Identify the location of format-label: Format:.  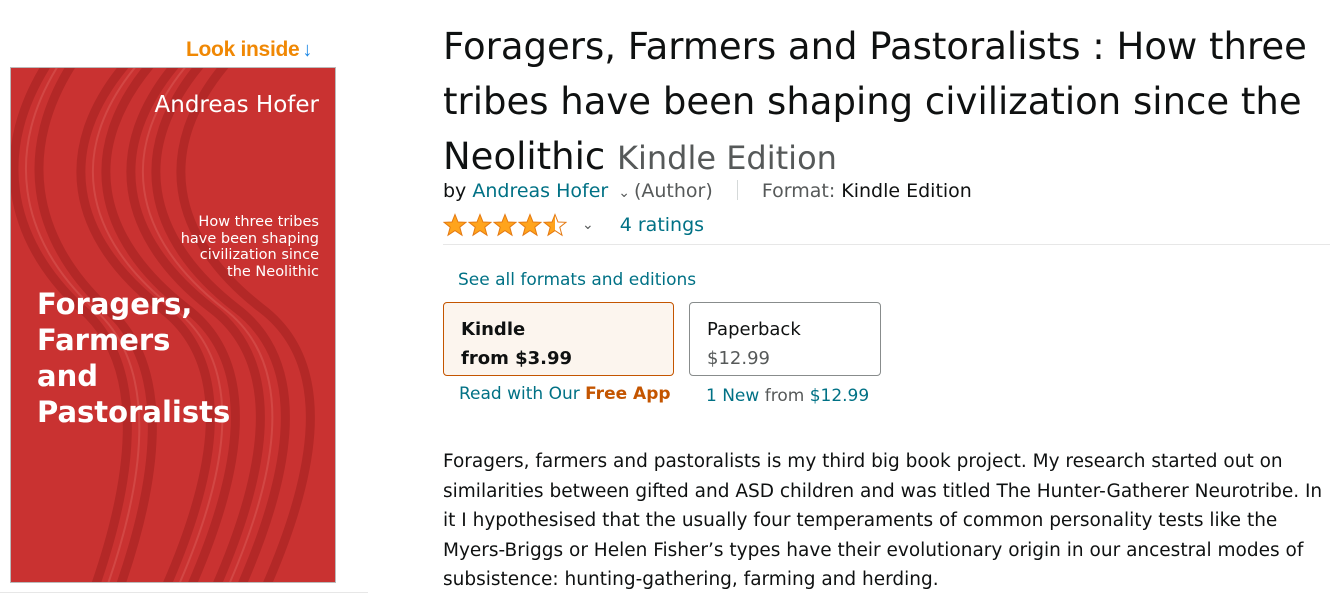
(798, 191).